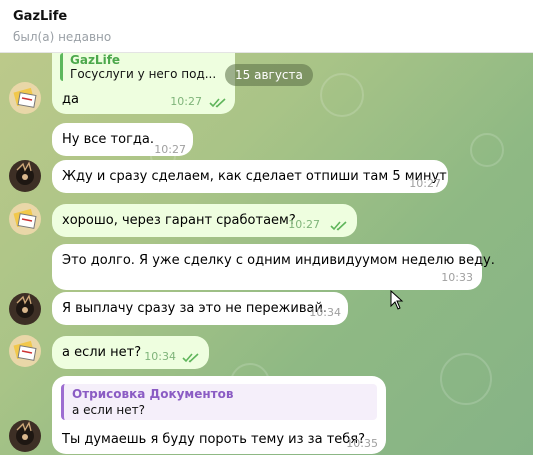  Describe the element at coordinates (108, 139) in the screenshot. I see `message-text: Ну все тогда.` at that location.